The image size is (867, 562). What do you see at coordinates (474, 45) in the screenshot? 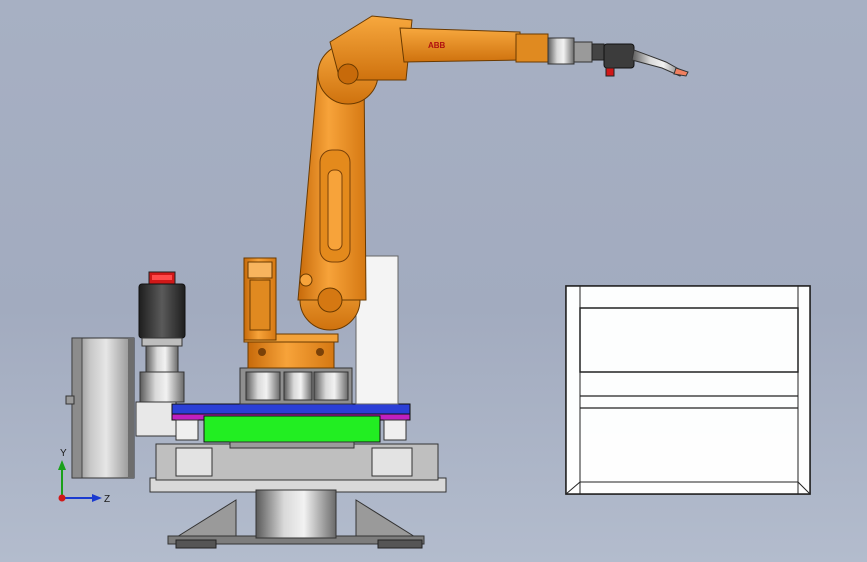
I see `robot-upper-arm: ABB` at bounding box center [474, 45].